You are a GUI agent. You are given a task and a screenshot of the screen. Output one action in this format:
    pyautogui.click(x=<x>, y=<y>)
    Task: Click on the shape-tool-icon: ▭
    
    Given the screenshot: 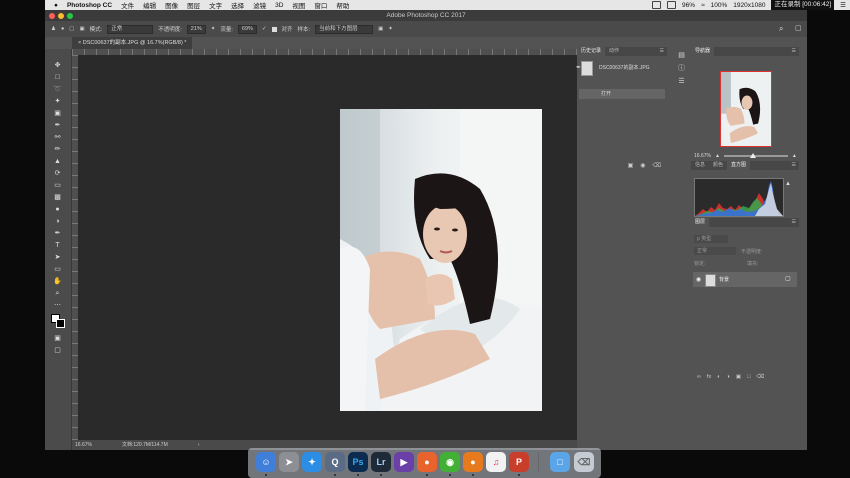 What is the action you would take?
    pyautogui.click(x=57, y=269)
    